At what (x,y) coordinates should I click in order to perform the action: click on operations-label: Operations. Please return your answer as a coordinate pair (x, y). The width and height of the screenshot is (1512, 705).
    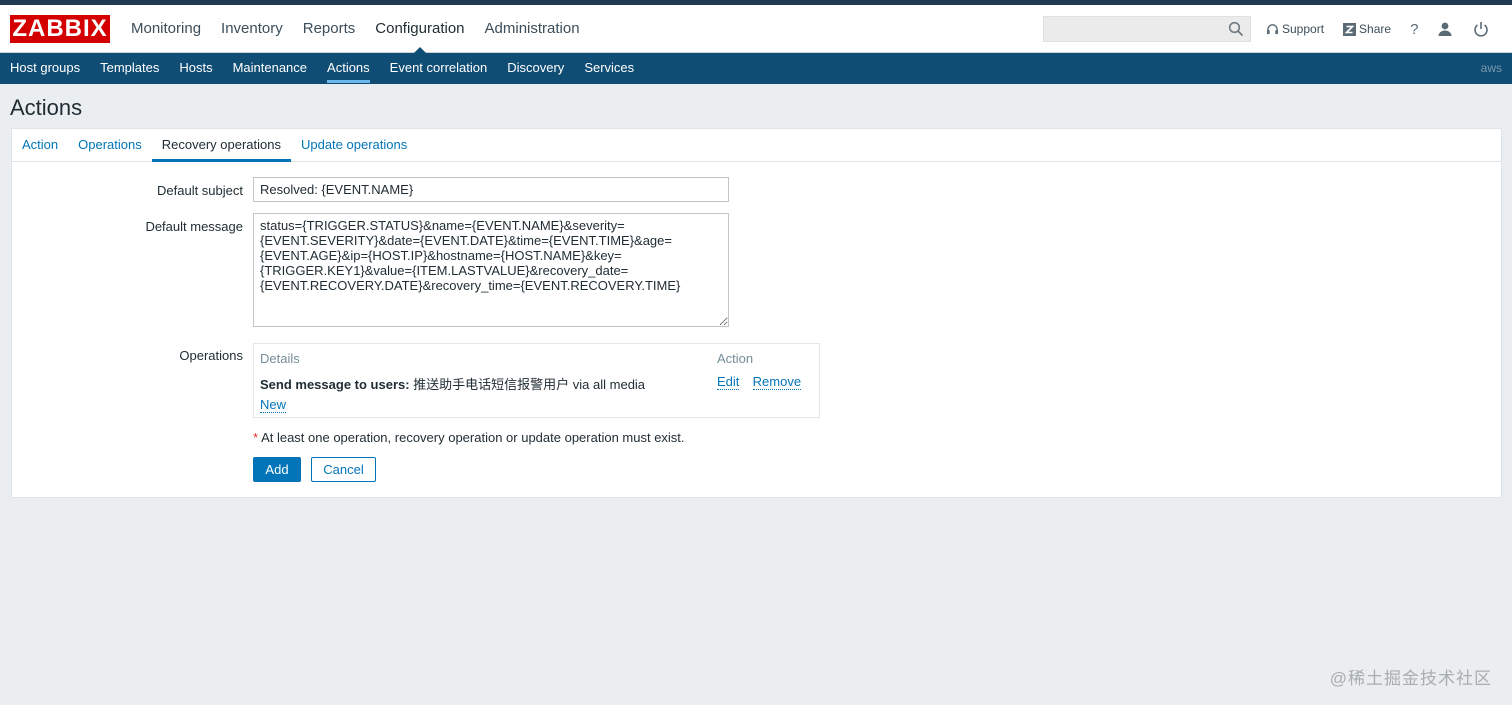
    Looking at the image, I should click on (211, 355).